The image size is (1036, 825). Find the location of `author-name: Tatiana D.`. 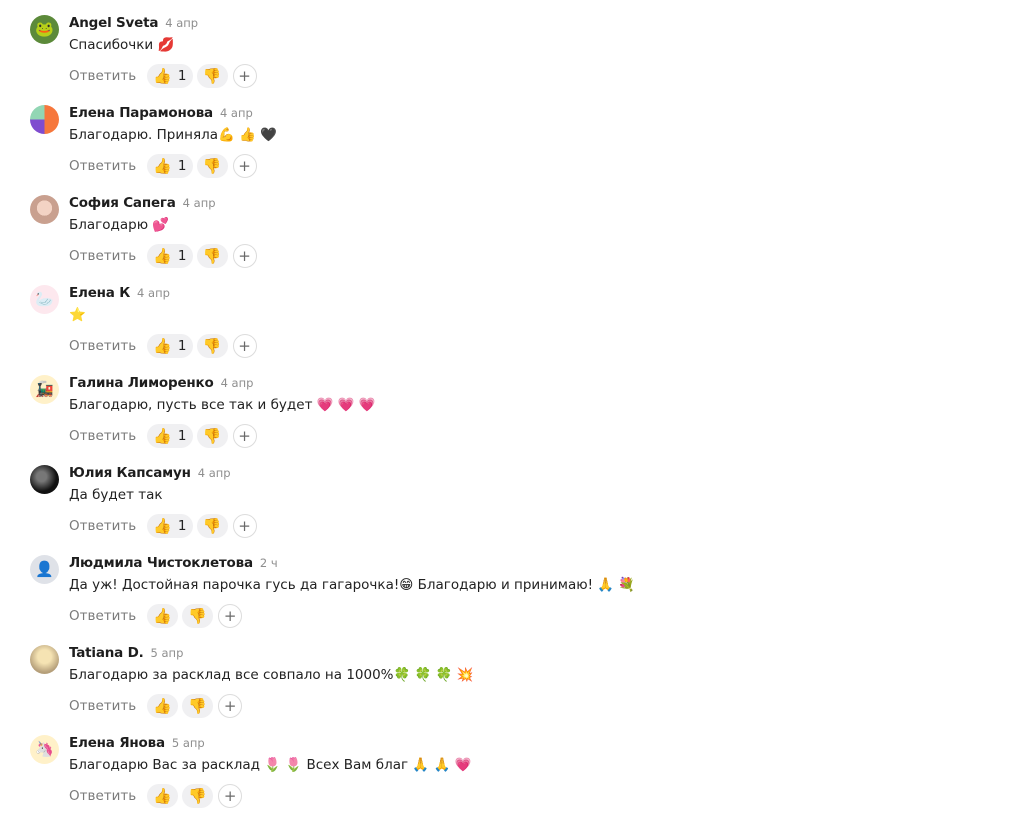

author-name: Tatiana D. is located at coordinates (106, 653).